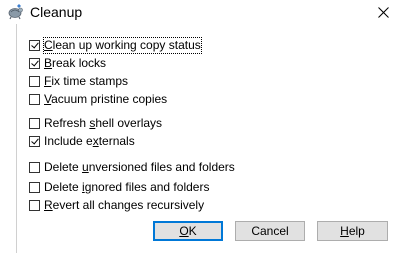 The image size is (400, 253). Describe the element at coordinates (16, 138) in the screenshot. I see `dialog-left-border` at that location.